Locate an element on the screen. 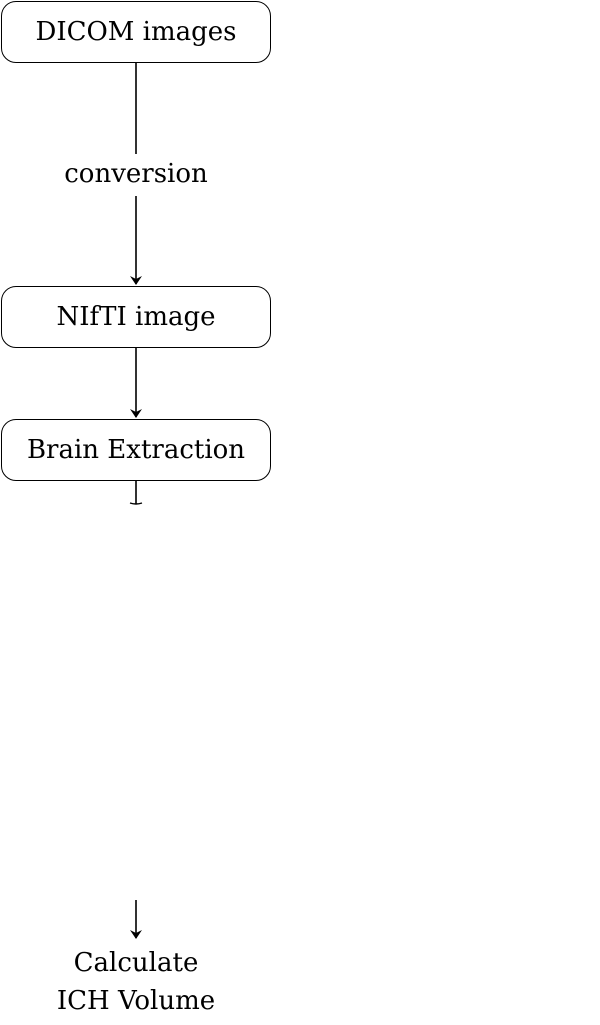  node-dicom-images-label: DICOM images is located at coordinates (136, 32).